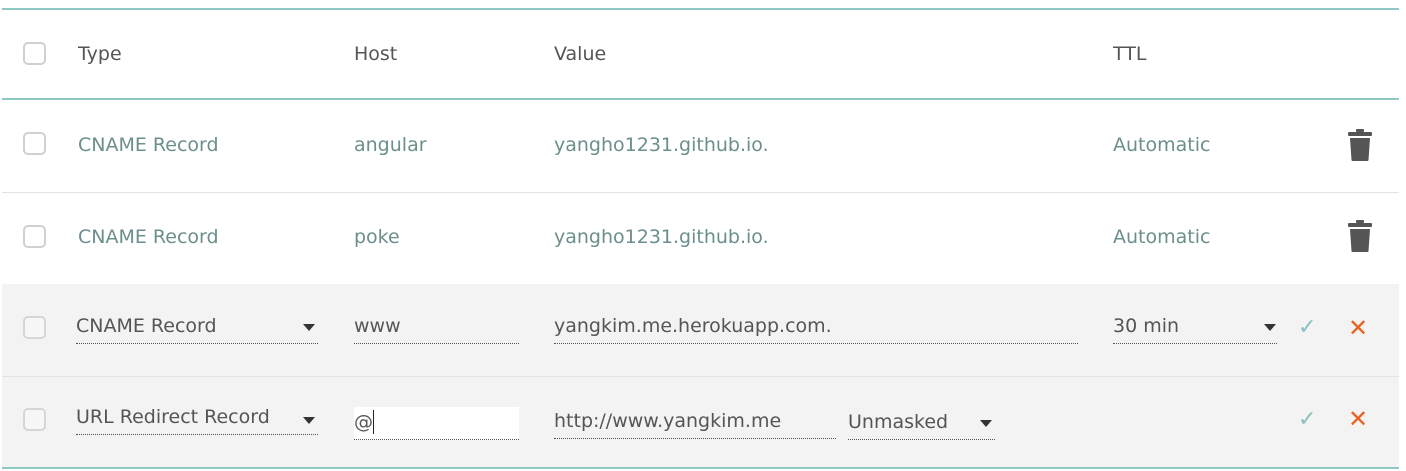 The height and width of the screenshot is (471, 1406). Describe the element at coordinates (100, 54) in the screenshot. I see `column-header-type: Type` at that location.